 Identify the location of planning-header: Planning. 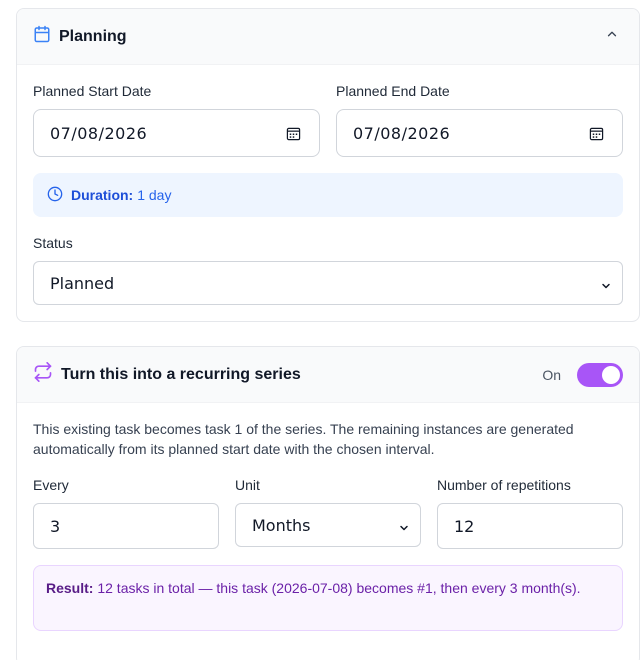
(328, 37).